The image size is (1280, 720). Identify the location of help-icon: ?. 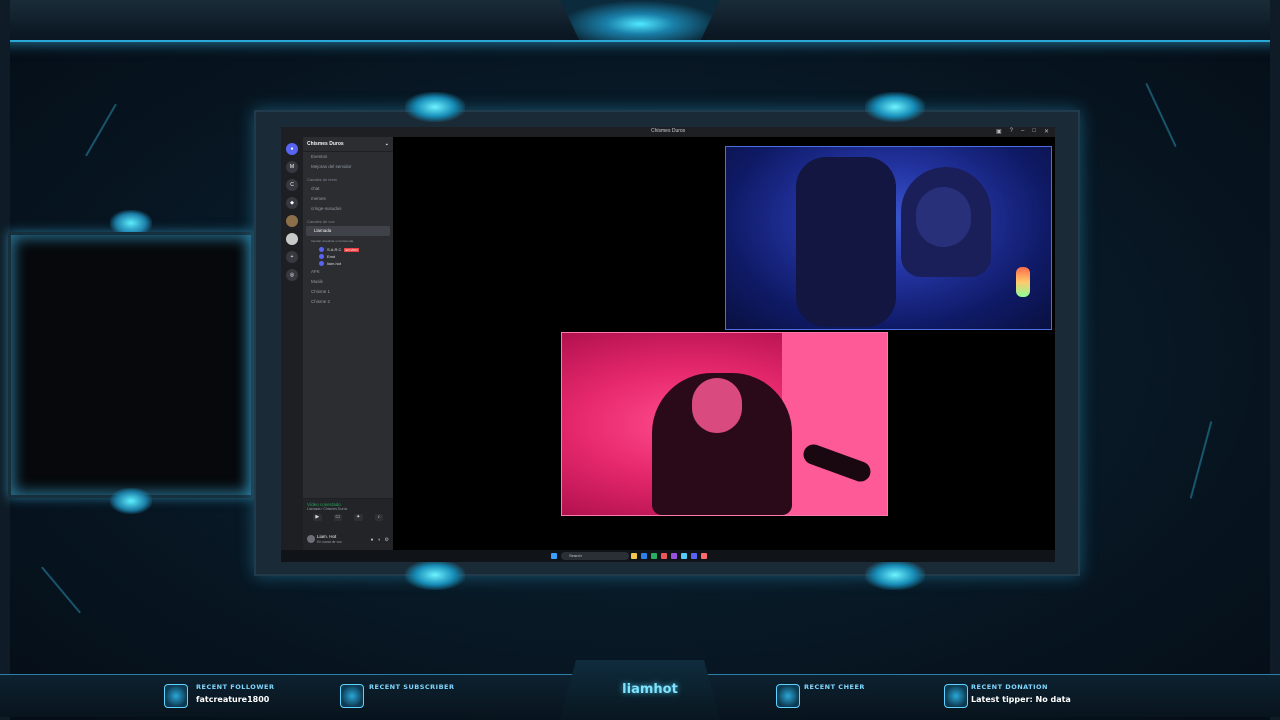
(1011, 131).